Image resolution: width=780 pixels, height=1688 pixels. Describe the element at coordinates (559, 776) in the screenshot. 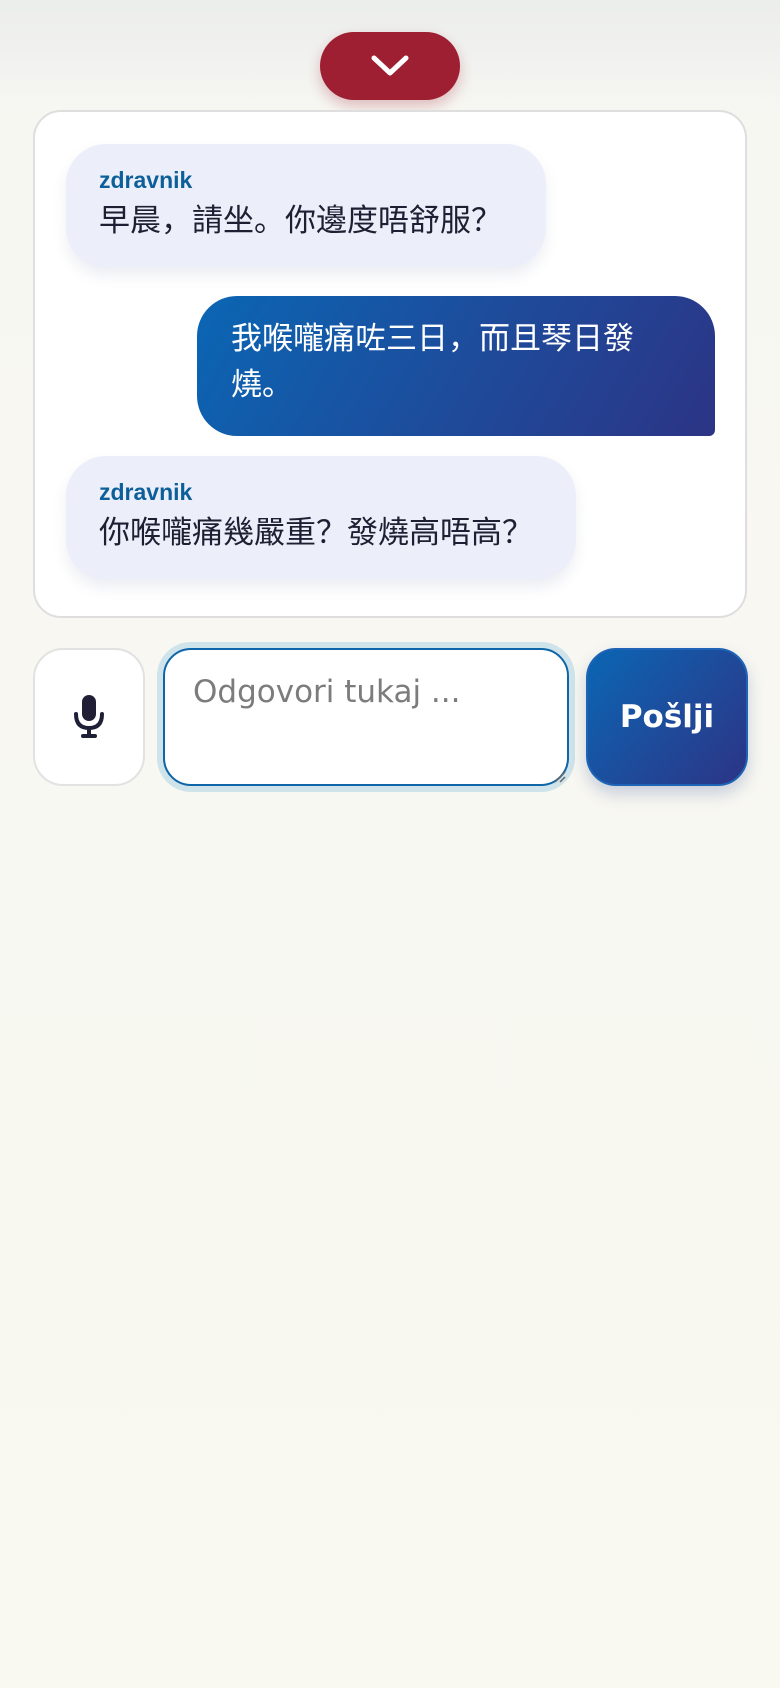

I see `resize-grip-icon` at that location.